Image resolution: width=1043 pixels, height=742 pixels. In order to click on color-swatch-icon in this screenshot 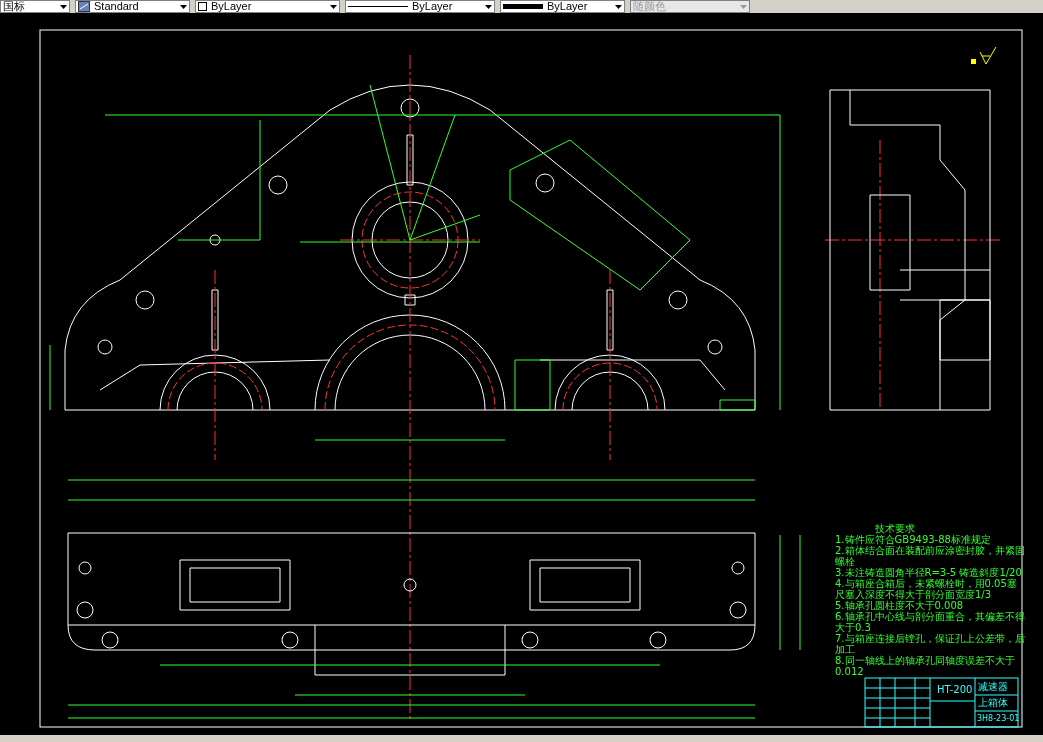, I will do `click(202, 6)`.